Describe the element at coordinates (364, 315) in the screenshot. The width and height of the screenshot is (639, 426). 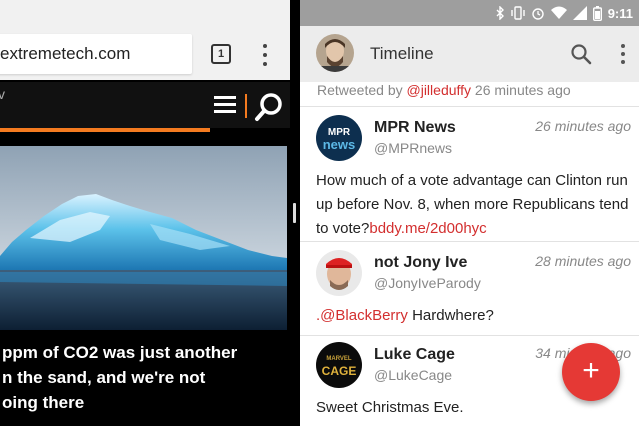
I see `tweet-mention-link: @BlackBerry` at that location.